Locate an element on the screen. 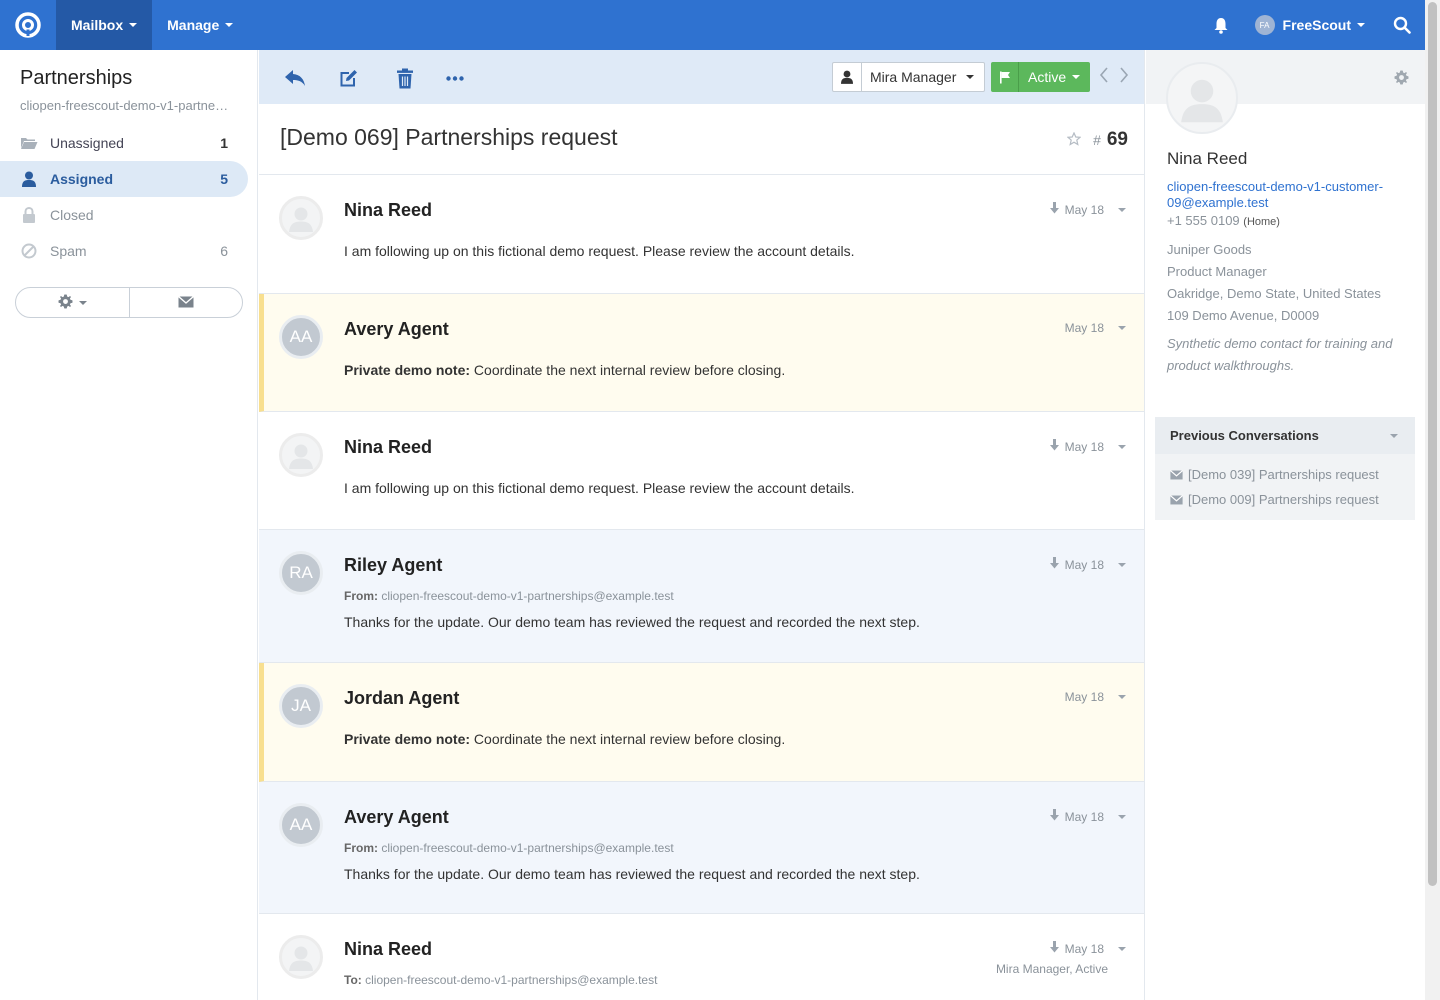  user-name: FreeScout is located at coordinates (1316, 25).